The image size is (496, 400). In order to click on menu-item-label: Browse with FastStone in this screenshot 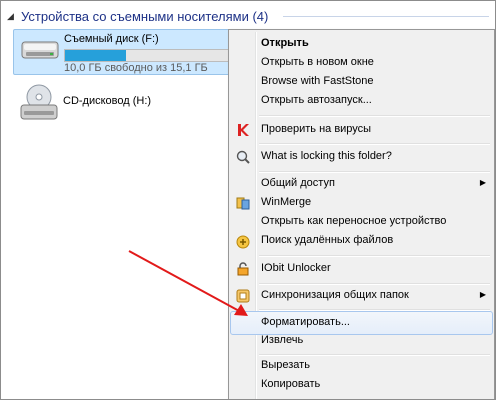, I will do `click(317, 81)`.